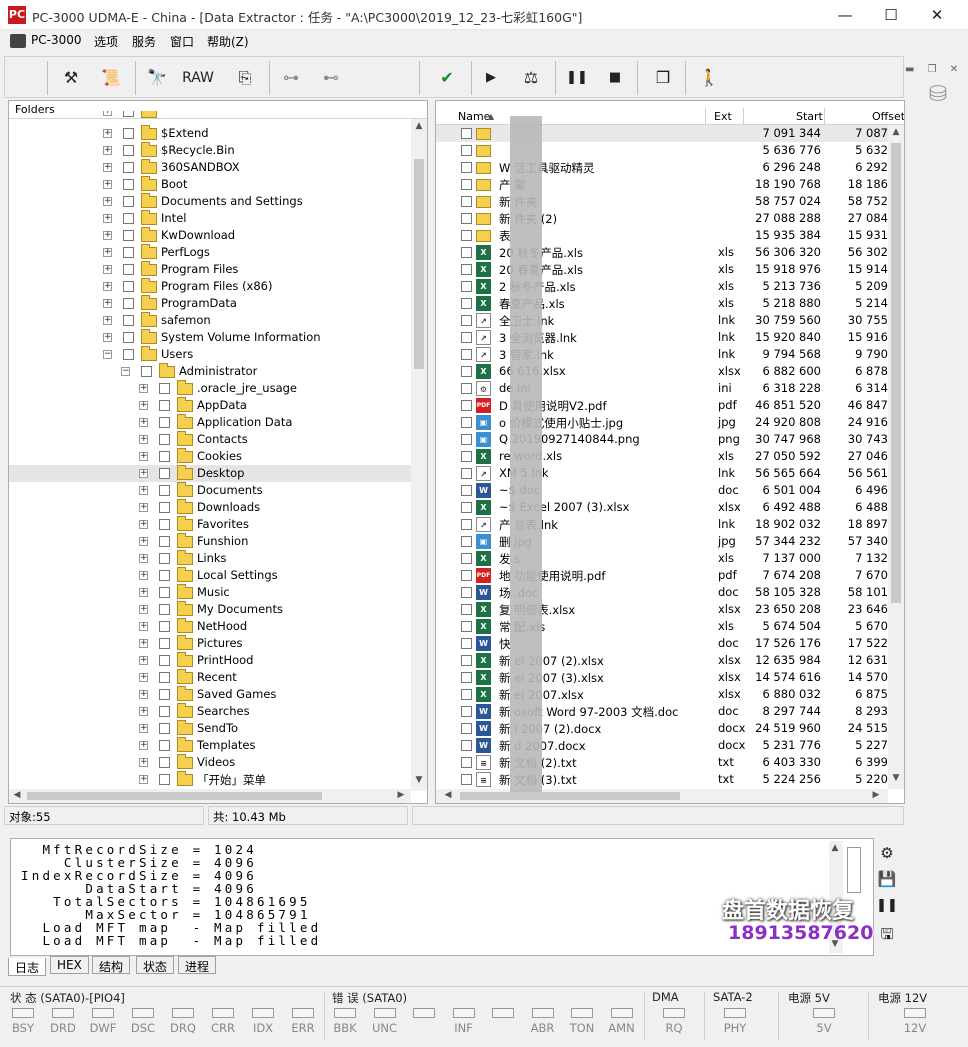  I want to click on tree-structure-icon: ⊶, so click(291, 78).